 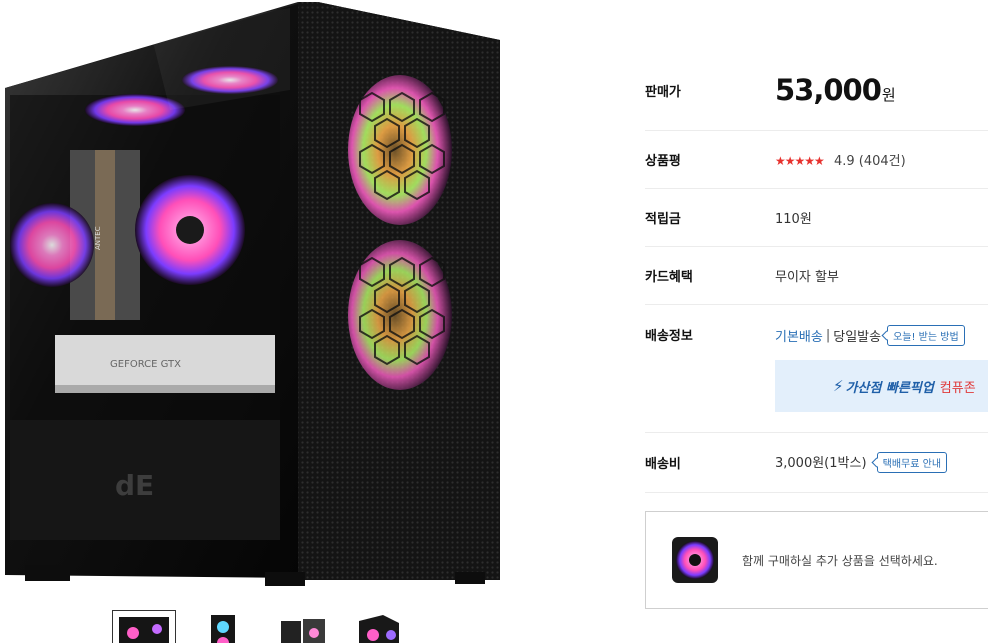 What do you see at coordinates (98, 238) in the screenshot?
I see `svg-text: ANTEC` at bounding box center [98, 238].